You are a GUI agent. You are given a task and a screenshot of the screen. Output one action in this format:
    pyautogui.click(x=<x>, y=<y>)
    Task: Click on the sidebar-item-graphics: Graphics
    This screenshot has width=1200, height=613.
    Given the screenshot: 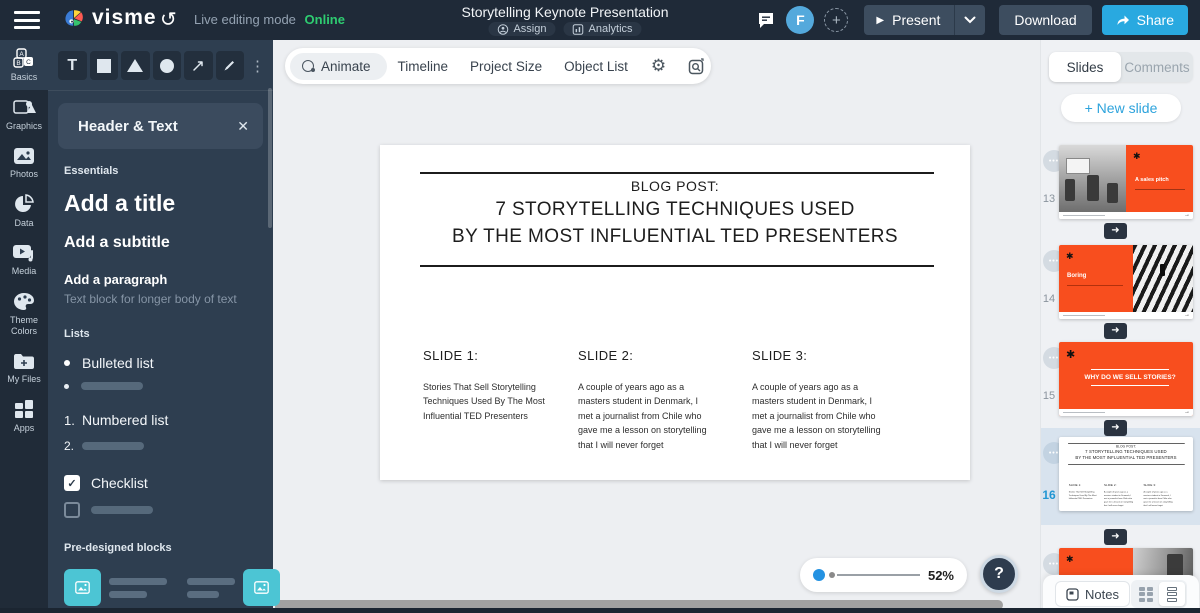 What is the action you would take?
    pyautogui.click(x=24, y=114)
    